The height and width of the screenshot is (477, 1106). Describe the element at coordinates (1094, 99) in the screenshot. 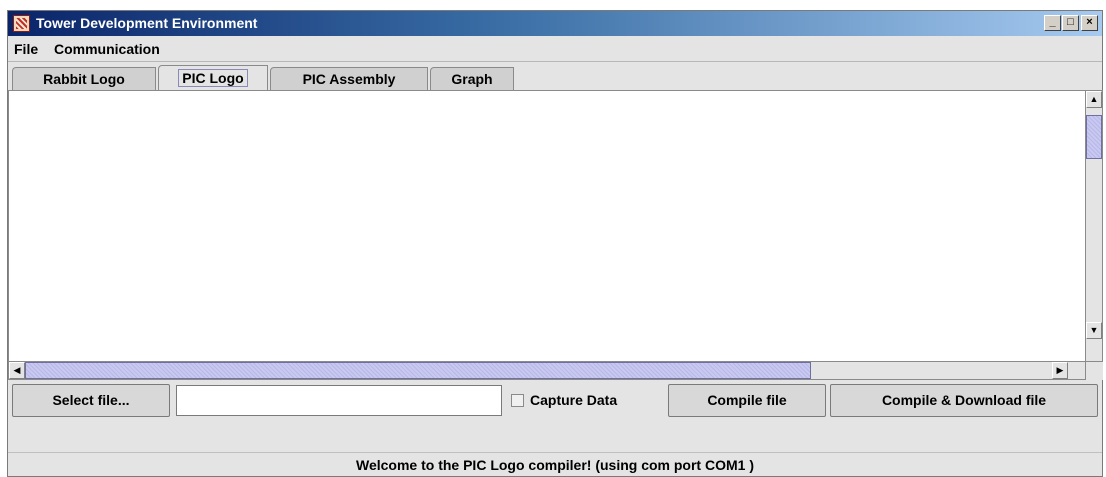

I see `scroll-up-button: ▲` at that location.